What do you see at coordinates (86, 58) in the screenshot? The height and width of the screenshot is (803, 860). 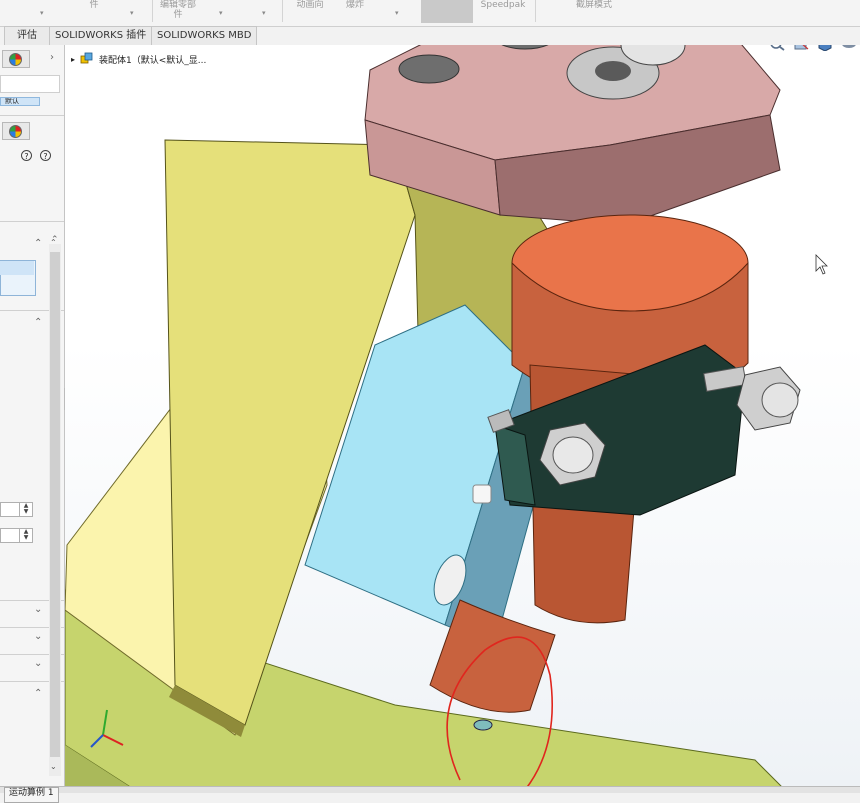 I see `assembly-icon` at bounding box center [86, 58].